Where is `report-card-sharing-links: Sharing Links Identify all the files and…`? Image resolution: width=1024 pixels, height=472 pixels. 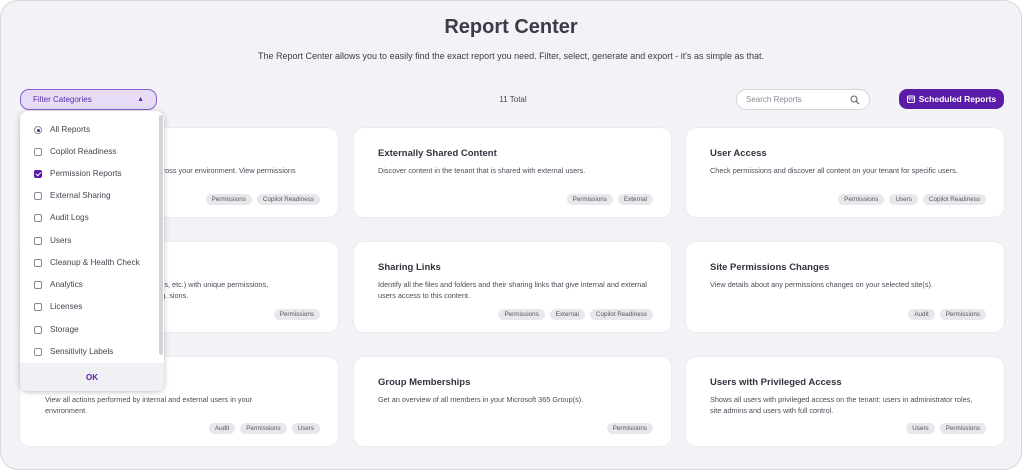 report-card-sharing-links: Sharing Links Identify all the files and… is located at coordinates (512, 287).